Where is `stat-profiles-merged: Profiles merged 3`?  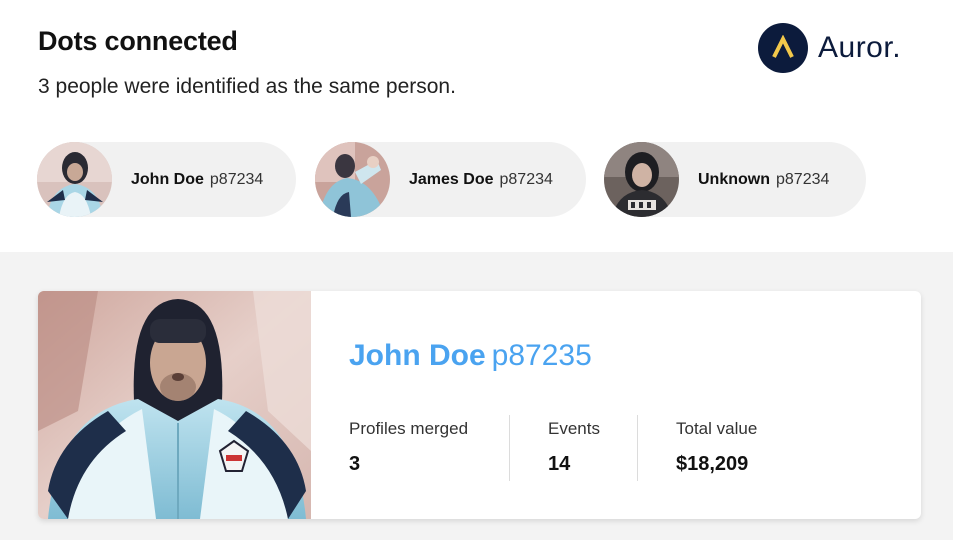 stat-profiles-merged: Profiles merged 3 is located at coordinates (408, 447).